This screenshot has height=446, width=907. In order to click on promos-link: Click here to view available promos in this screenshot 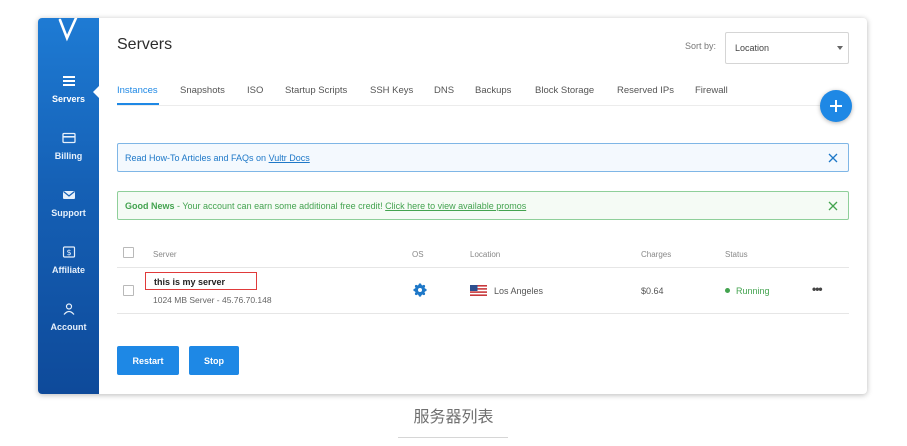, I will do `click(455, 206)`.